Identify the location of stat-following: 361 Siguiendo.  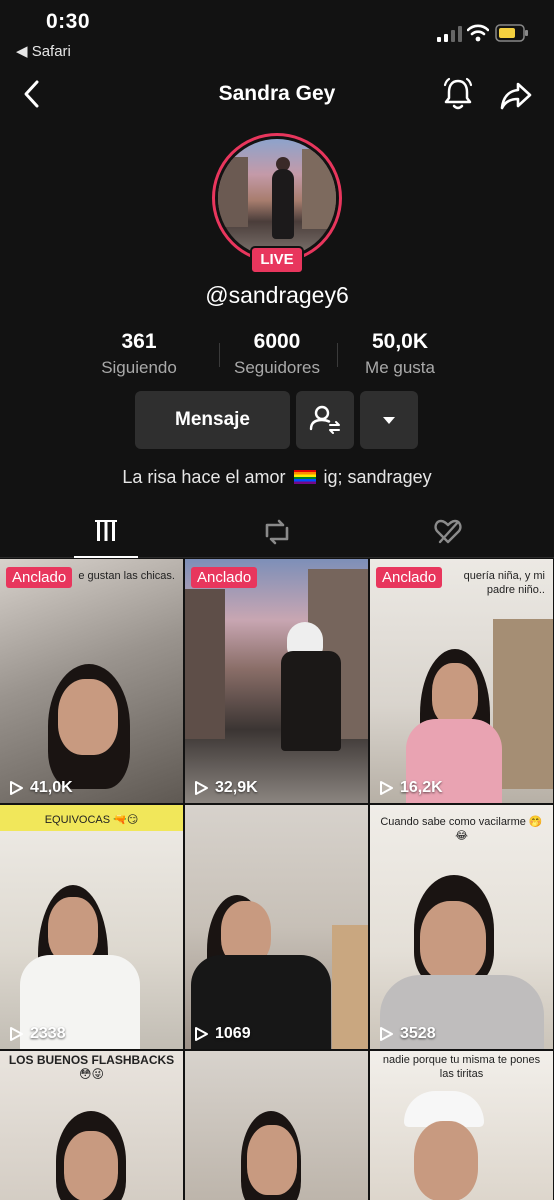
(139, 354).